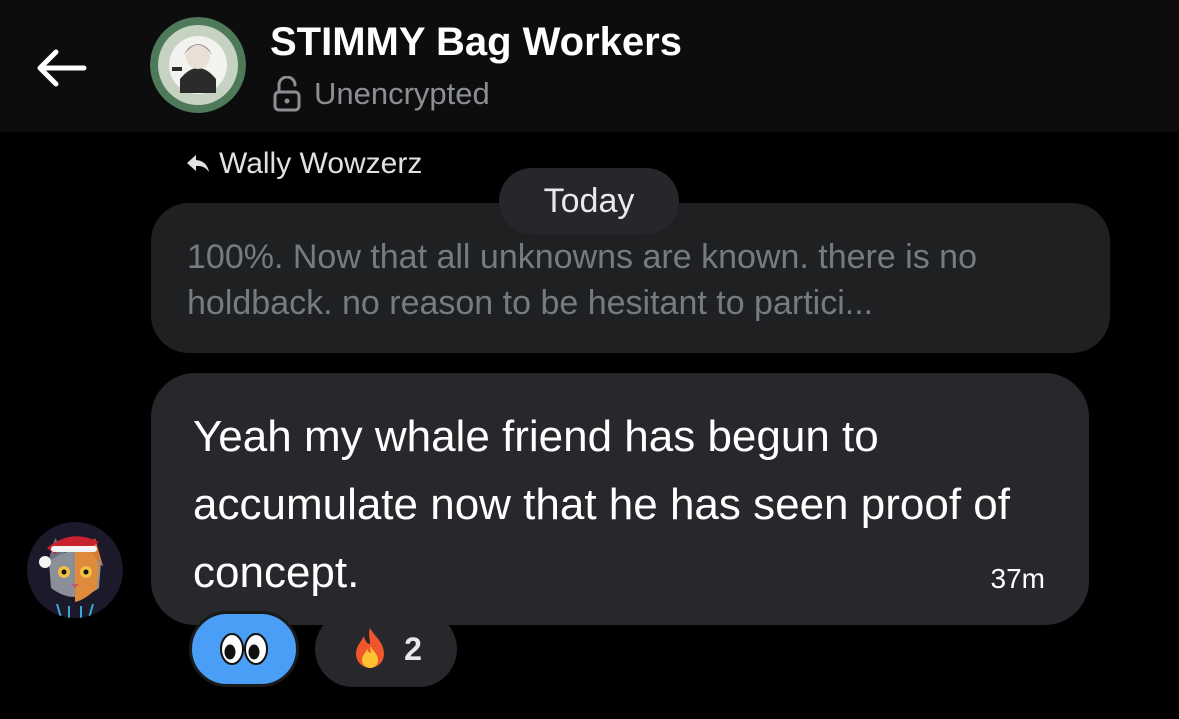 Image resolution: width=1179 pixels, height=719 pixels. What do you see at coordinates (321, 163) in the screenshot?
I see `reply-to-name: Wally Wowzerz` at bounding box center [321, 163].